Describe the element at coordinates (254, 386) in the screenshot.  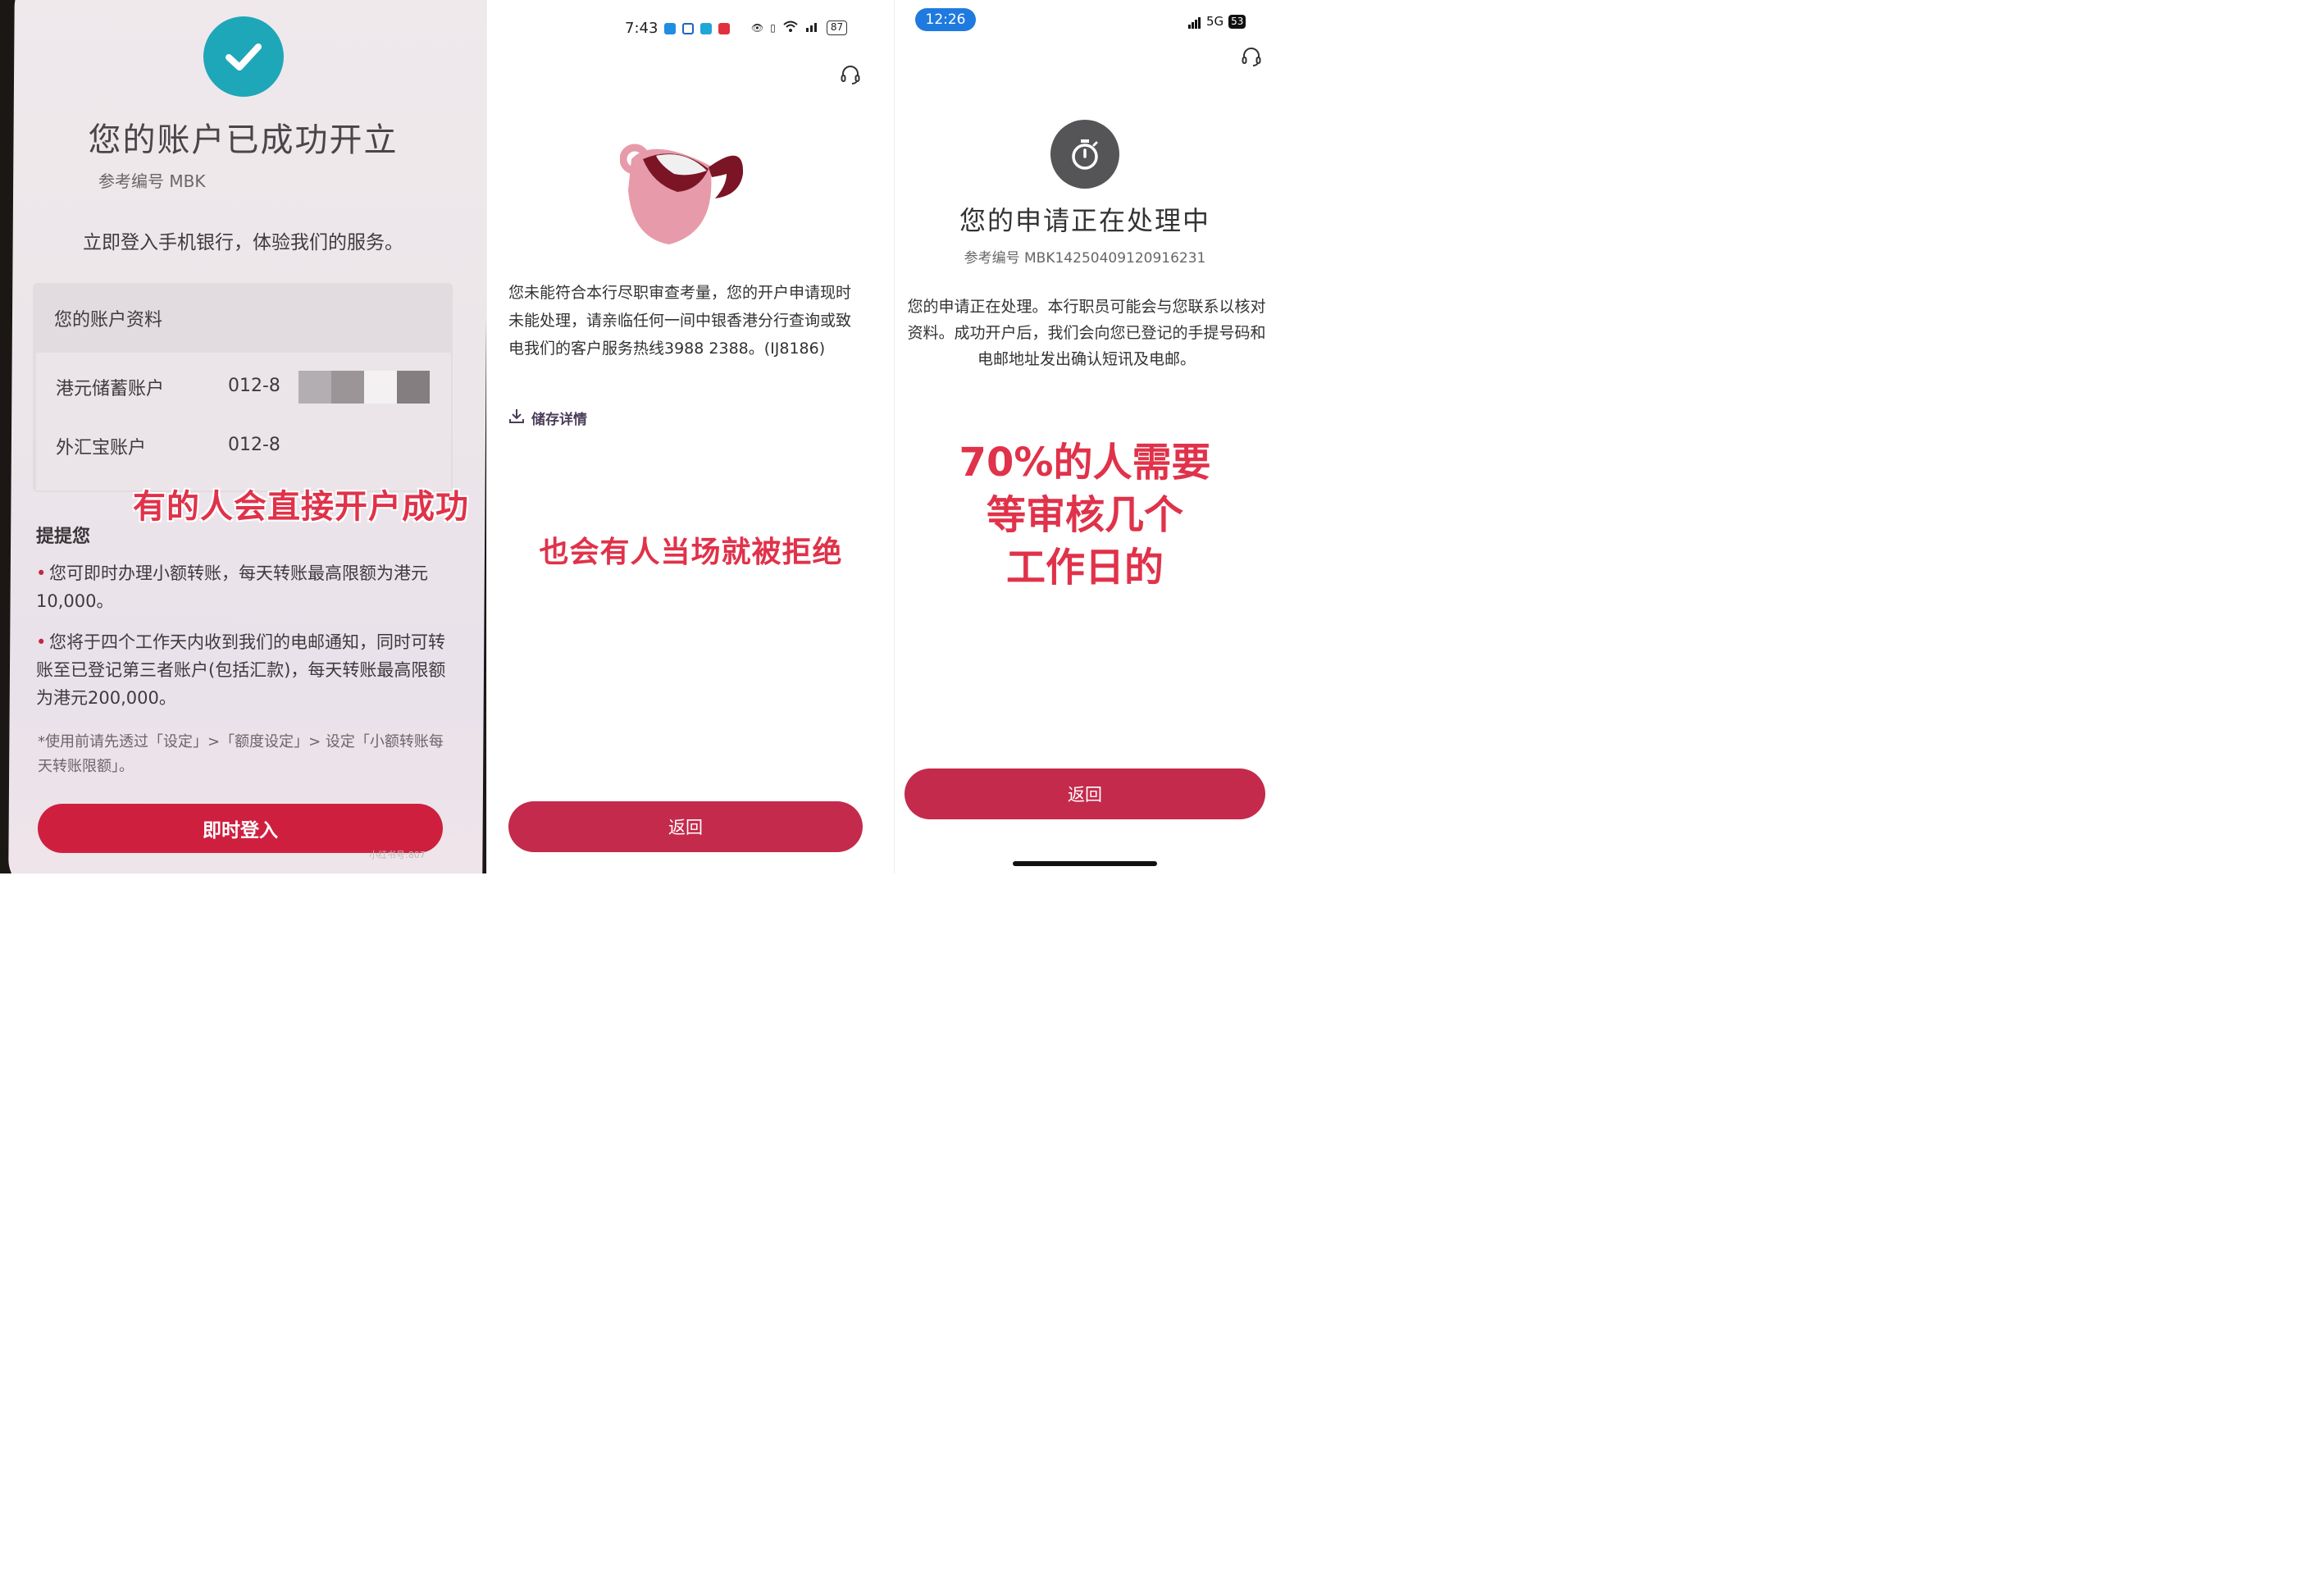
I see `account-number-hkd-savings: 012-8` at that location.